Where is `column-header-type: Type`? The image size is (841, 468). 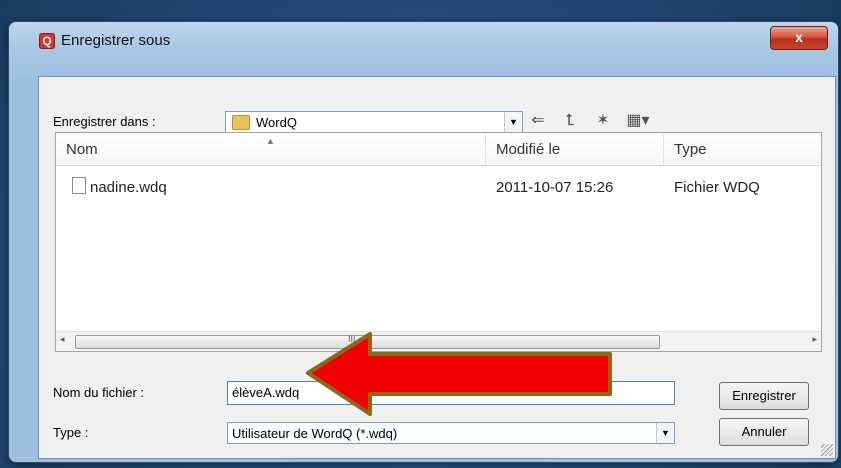
column-header-type: Type is located at coordinates (742, 149).